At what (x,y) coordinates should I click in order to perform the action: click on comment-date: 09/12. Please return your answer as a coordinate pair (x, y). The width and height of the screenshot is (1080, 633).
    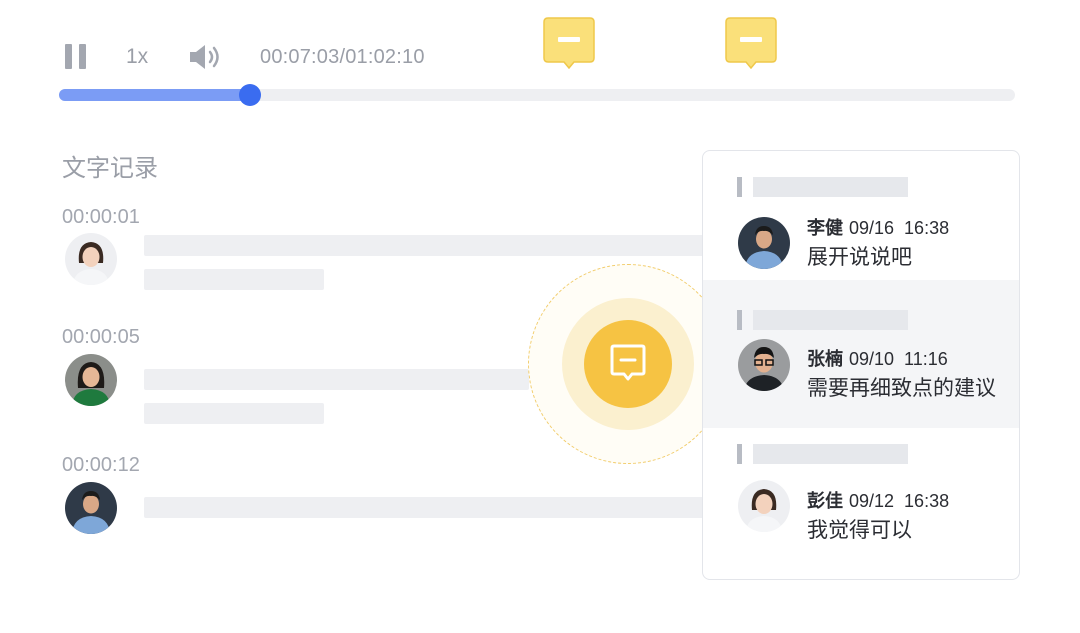
    Looking at the image, I should click on (872, 501).